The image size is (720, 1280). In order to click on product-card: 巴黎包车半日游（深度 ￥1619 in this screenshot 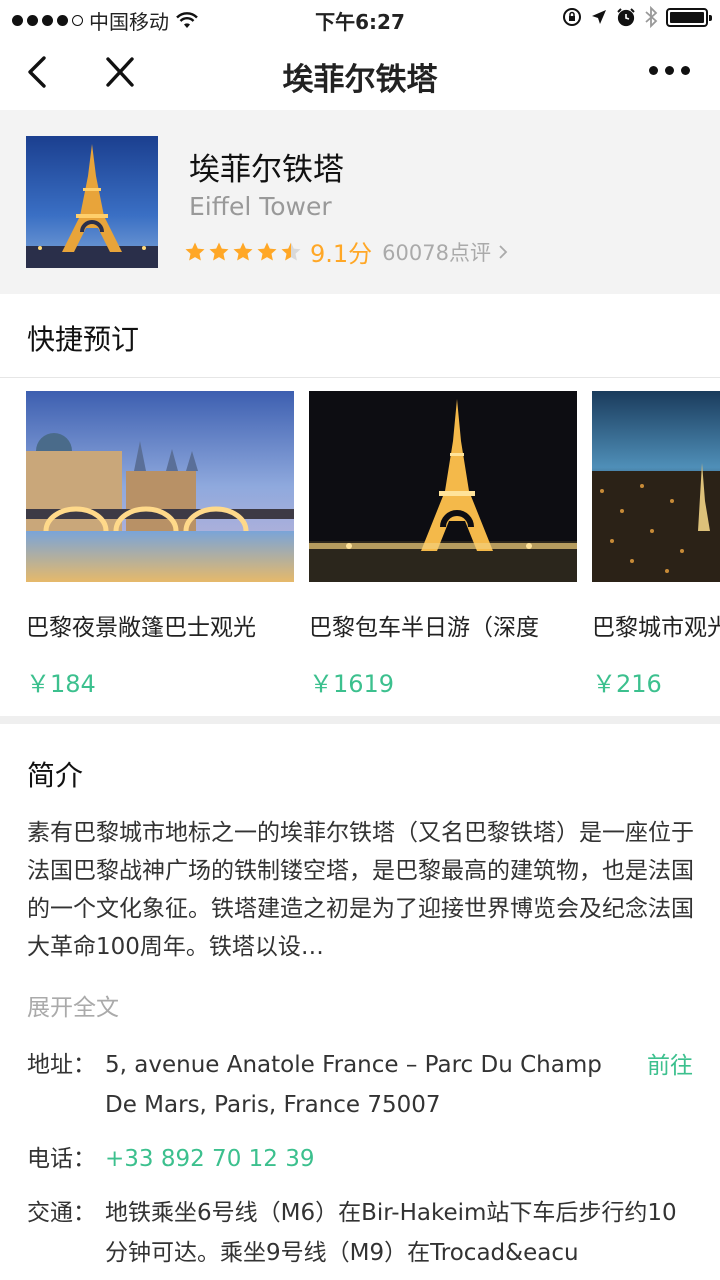, I will do `click(443, 545)`.